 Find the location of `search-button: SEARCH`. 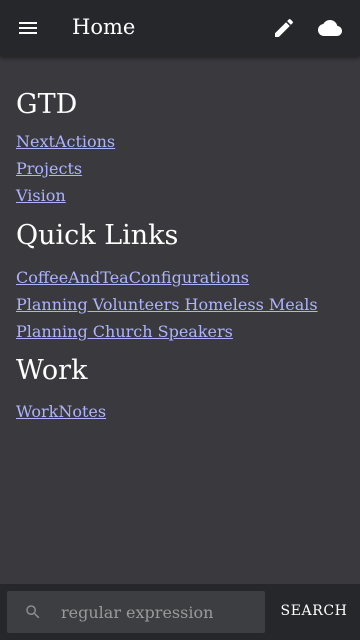

search-button: SEARCH is located at coordinates (314, 611).